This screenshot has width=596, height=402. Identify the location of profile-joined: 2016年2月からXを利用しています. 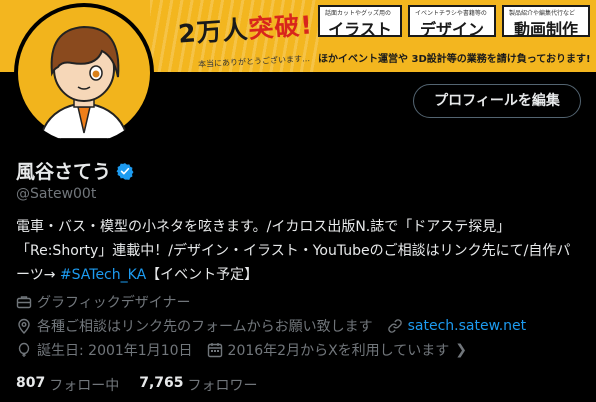
(339, 350).